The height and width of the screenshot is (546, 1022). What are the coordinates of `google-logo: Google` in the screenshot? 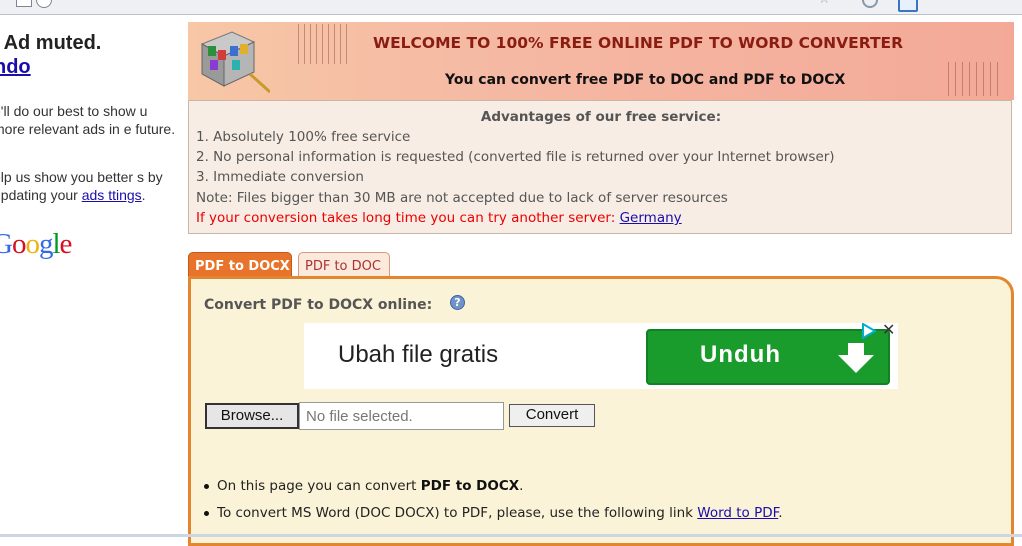 It's located at (36, 244).